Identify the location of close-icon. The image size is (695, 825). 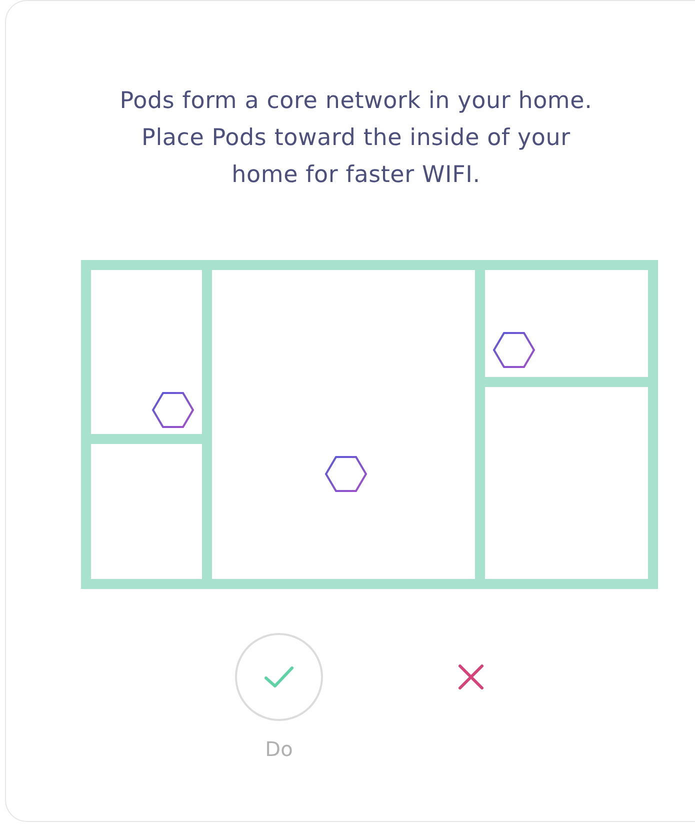
(471, 677).